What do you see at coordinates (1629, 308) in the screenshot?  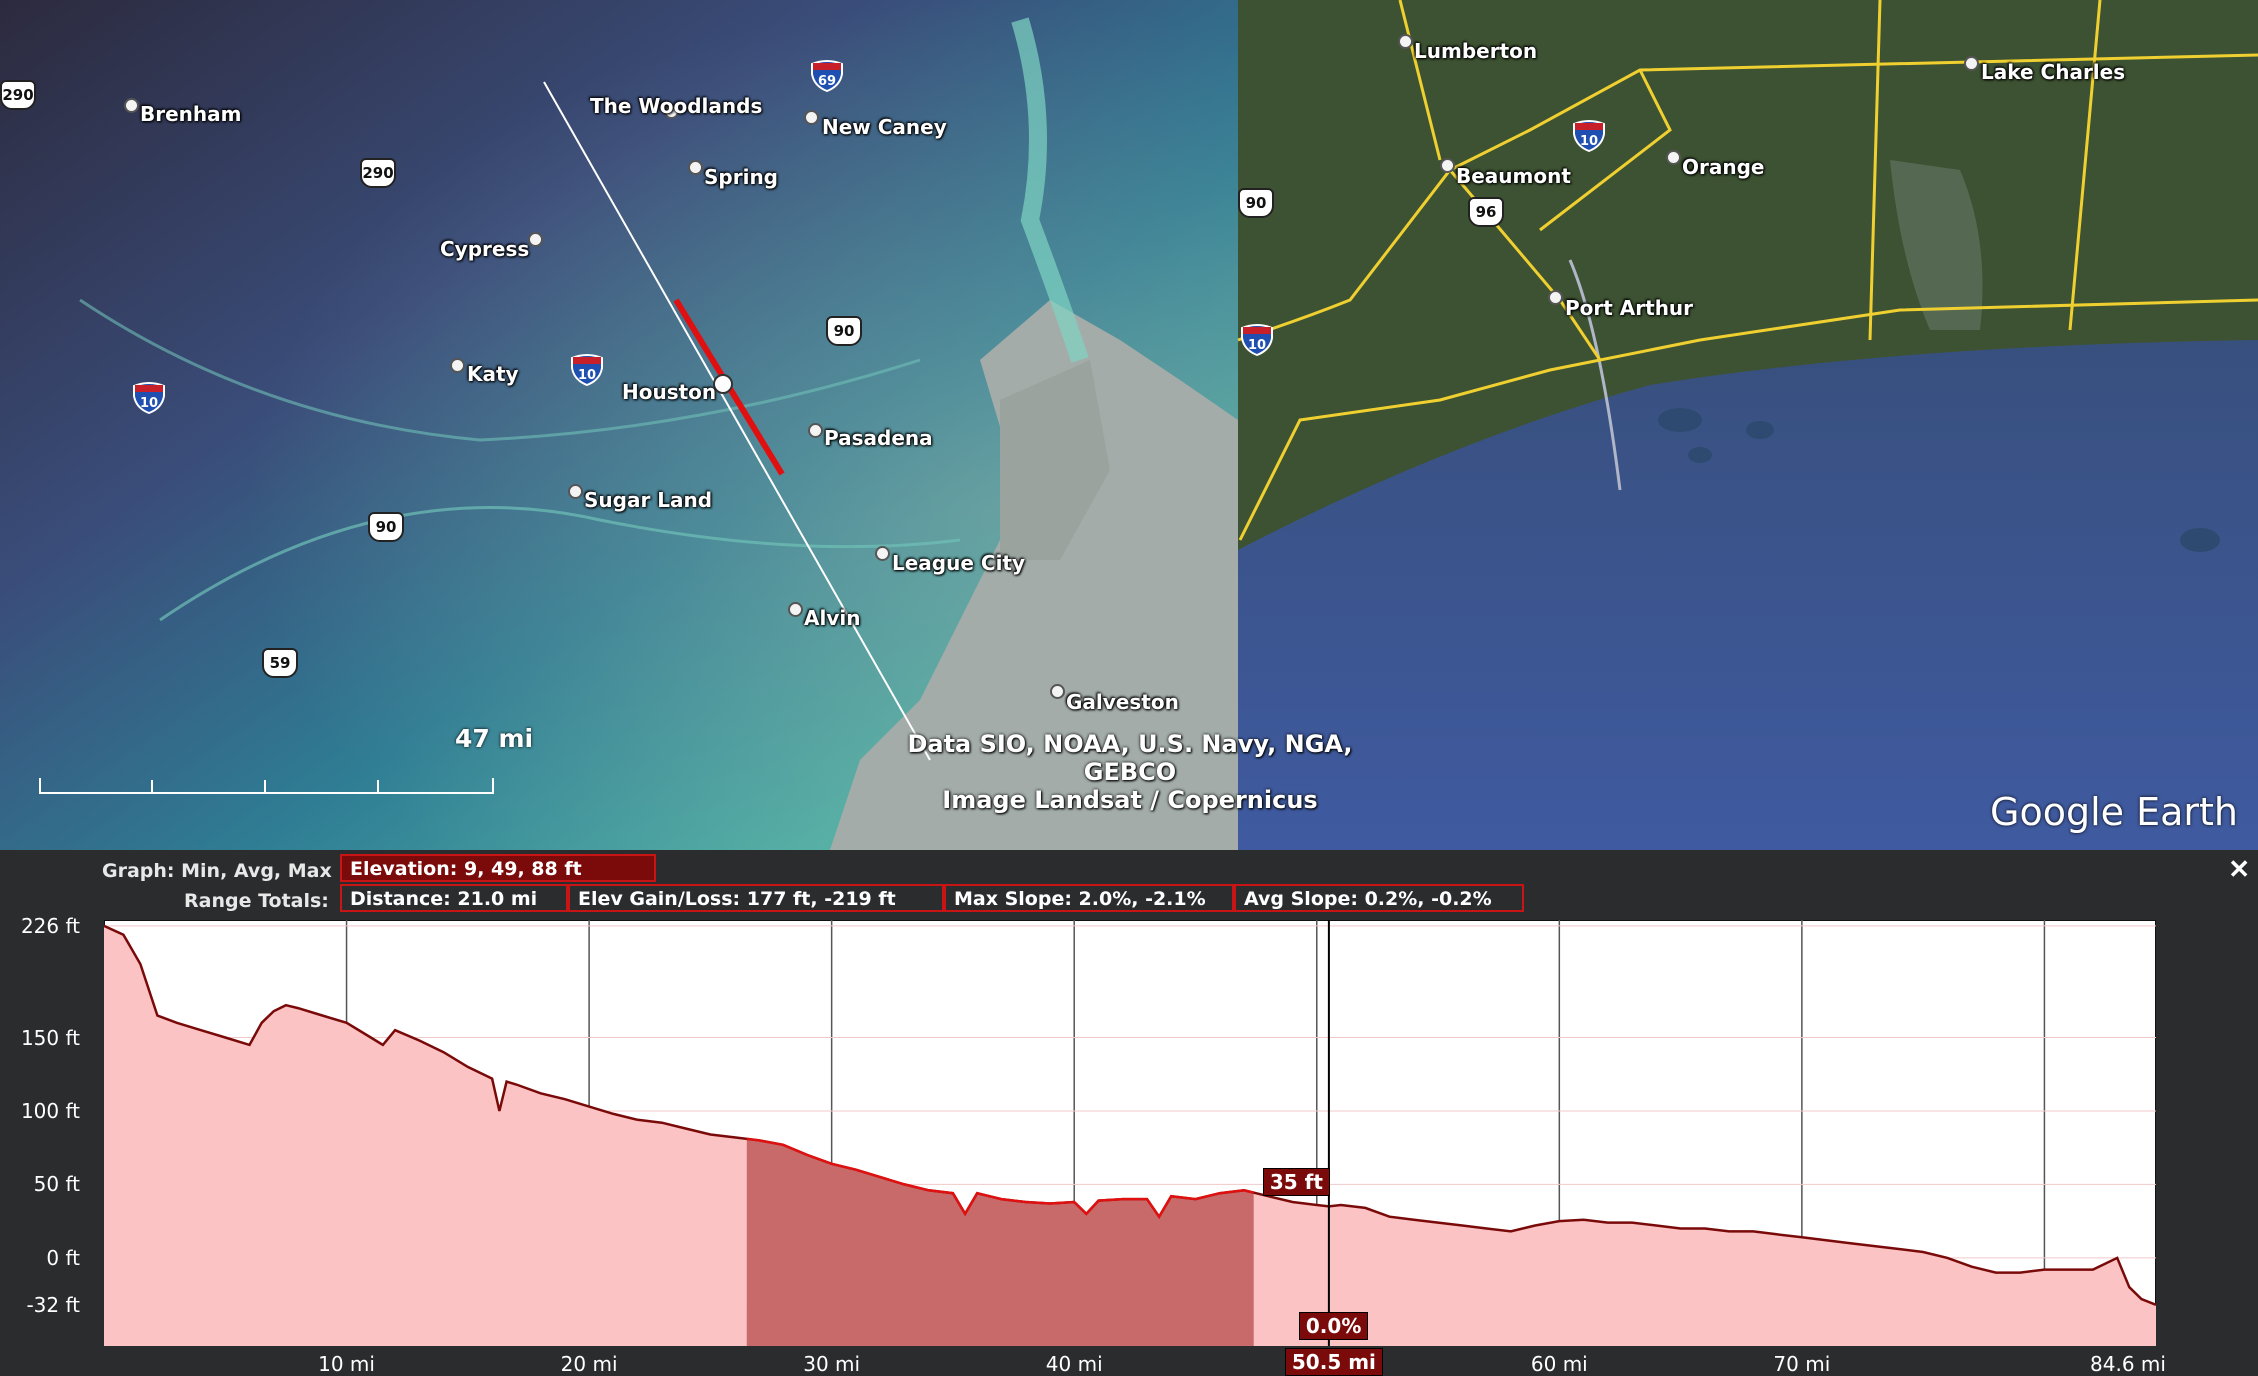 I see `place-label: Port Arthur` at bounding box center [1629, 308].